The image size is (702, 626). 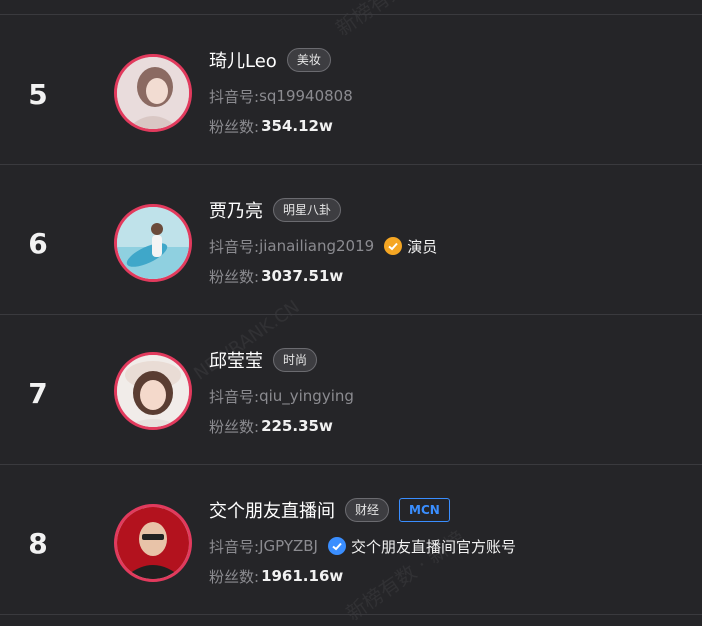 I want to click on account-name: 贾乃亮, so click(x=236, y=210).